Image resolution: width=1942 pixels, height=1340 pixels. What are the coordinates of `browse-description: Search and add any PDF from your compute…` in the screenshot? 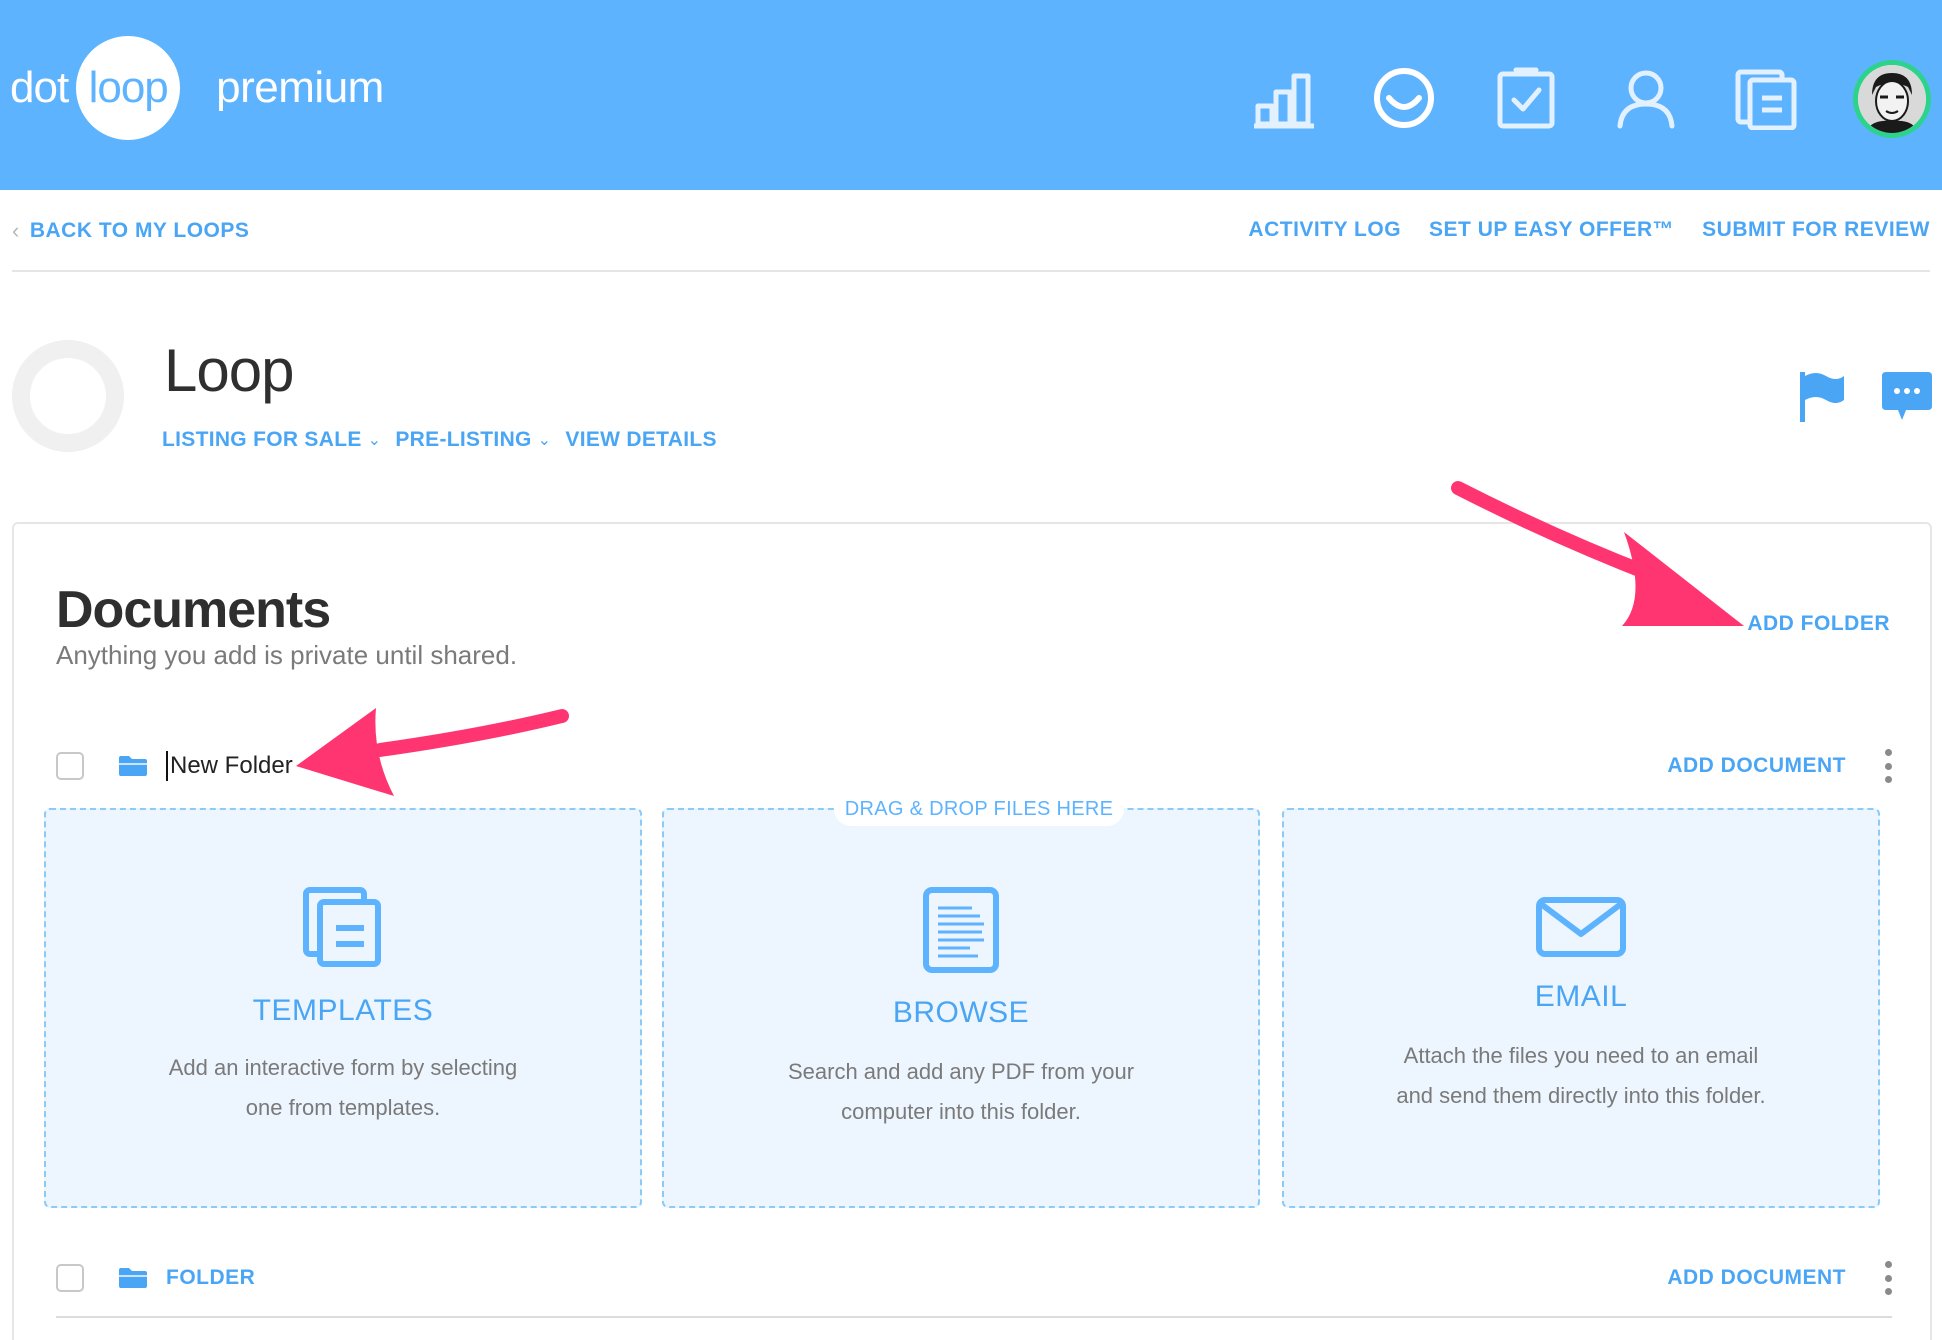 It's located at (961, 1092).